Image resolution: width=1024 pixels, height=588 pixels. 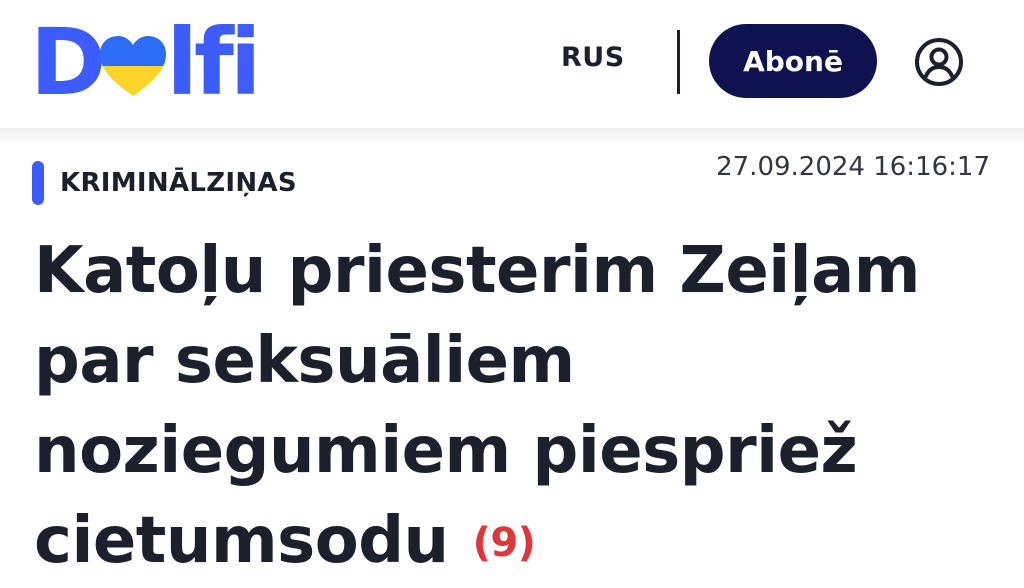 I want to click on user-circle-icon, so click(x=939, y=62).